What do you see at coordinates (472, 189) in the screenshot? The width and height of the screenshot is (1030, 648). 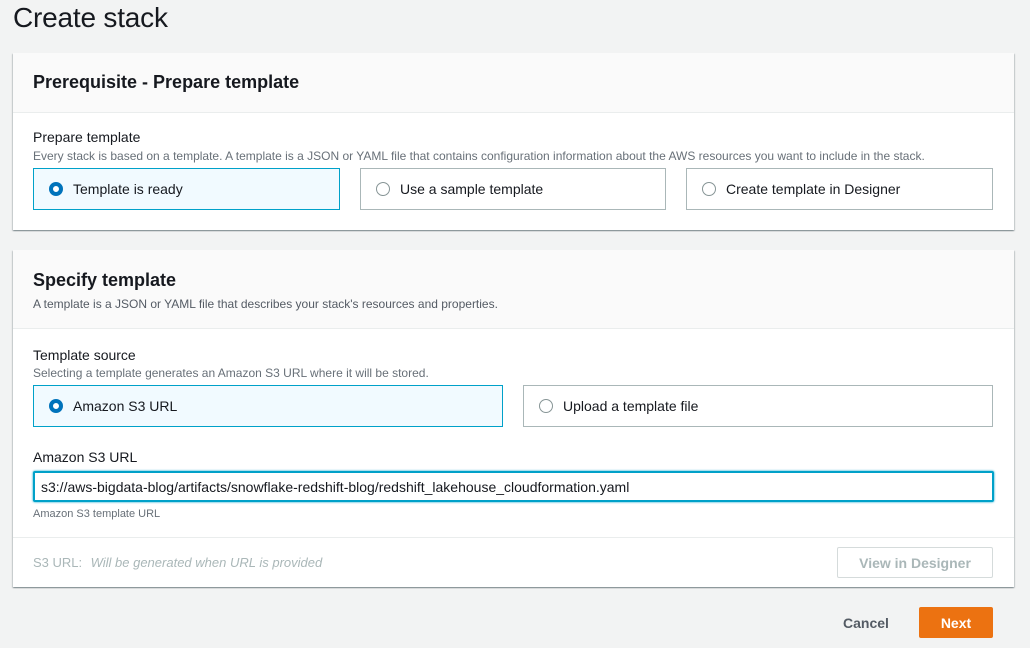 I see `option-label: Use a sample template` at bounding box center [472, 189].